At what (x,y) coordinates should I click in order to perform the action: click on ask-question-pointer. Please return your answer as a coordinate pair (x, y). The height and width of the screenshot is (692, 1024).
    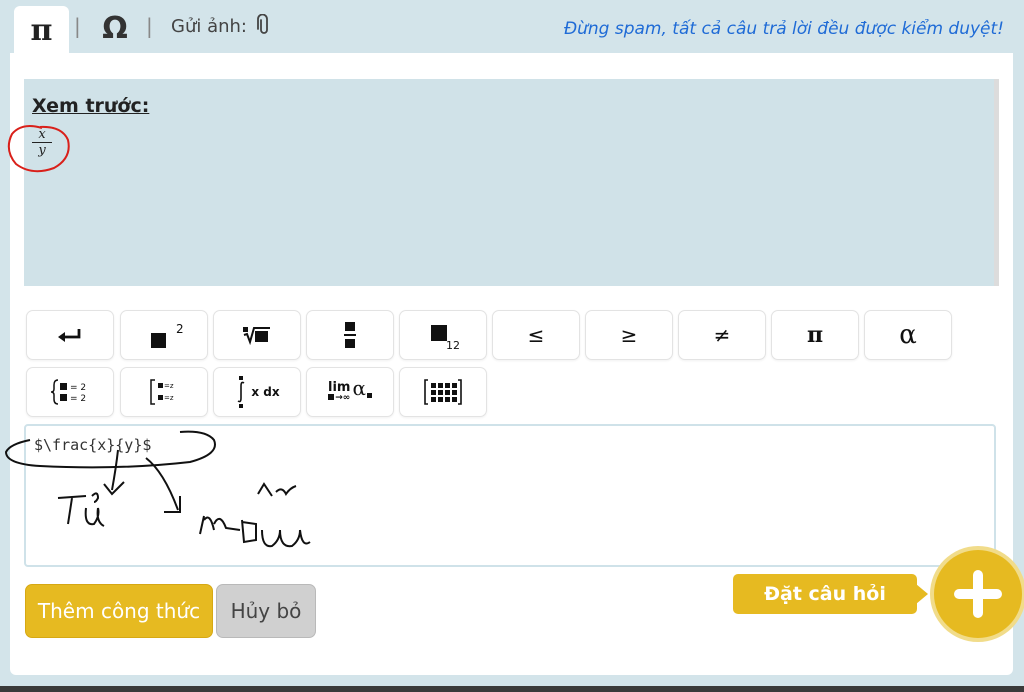
    Looking at the image, I should click on (922, 594).